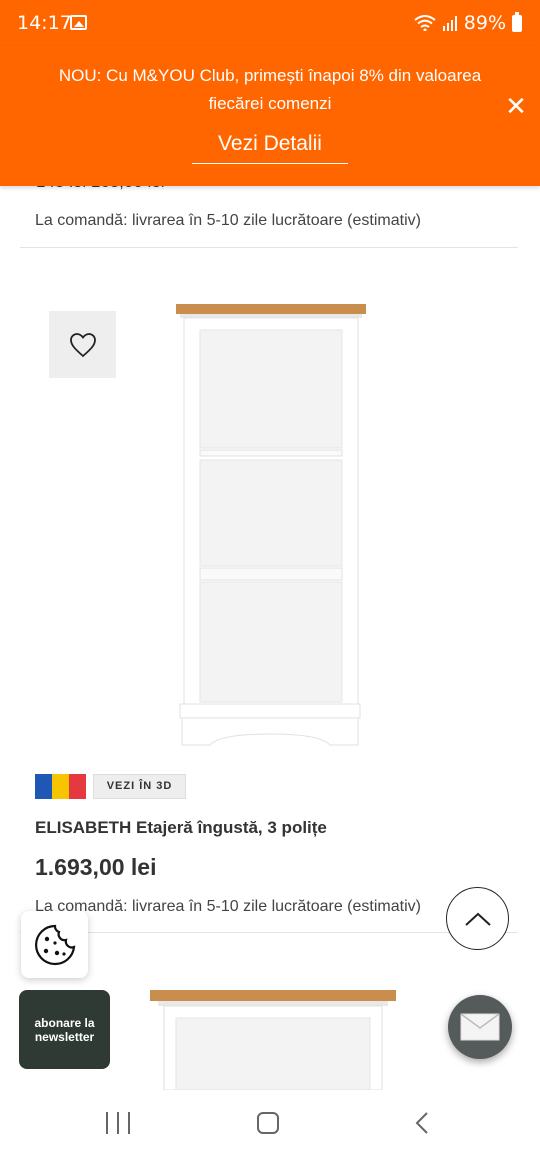 The image size is (540, 1158). What do you see at coordinates (422, 1123) in the screenshot?
I see `back-icon` at bounding box center [422, 1123].